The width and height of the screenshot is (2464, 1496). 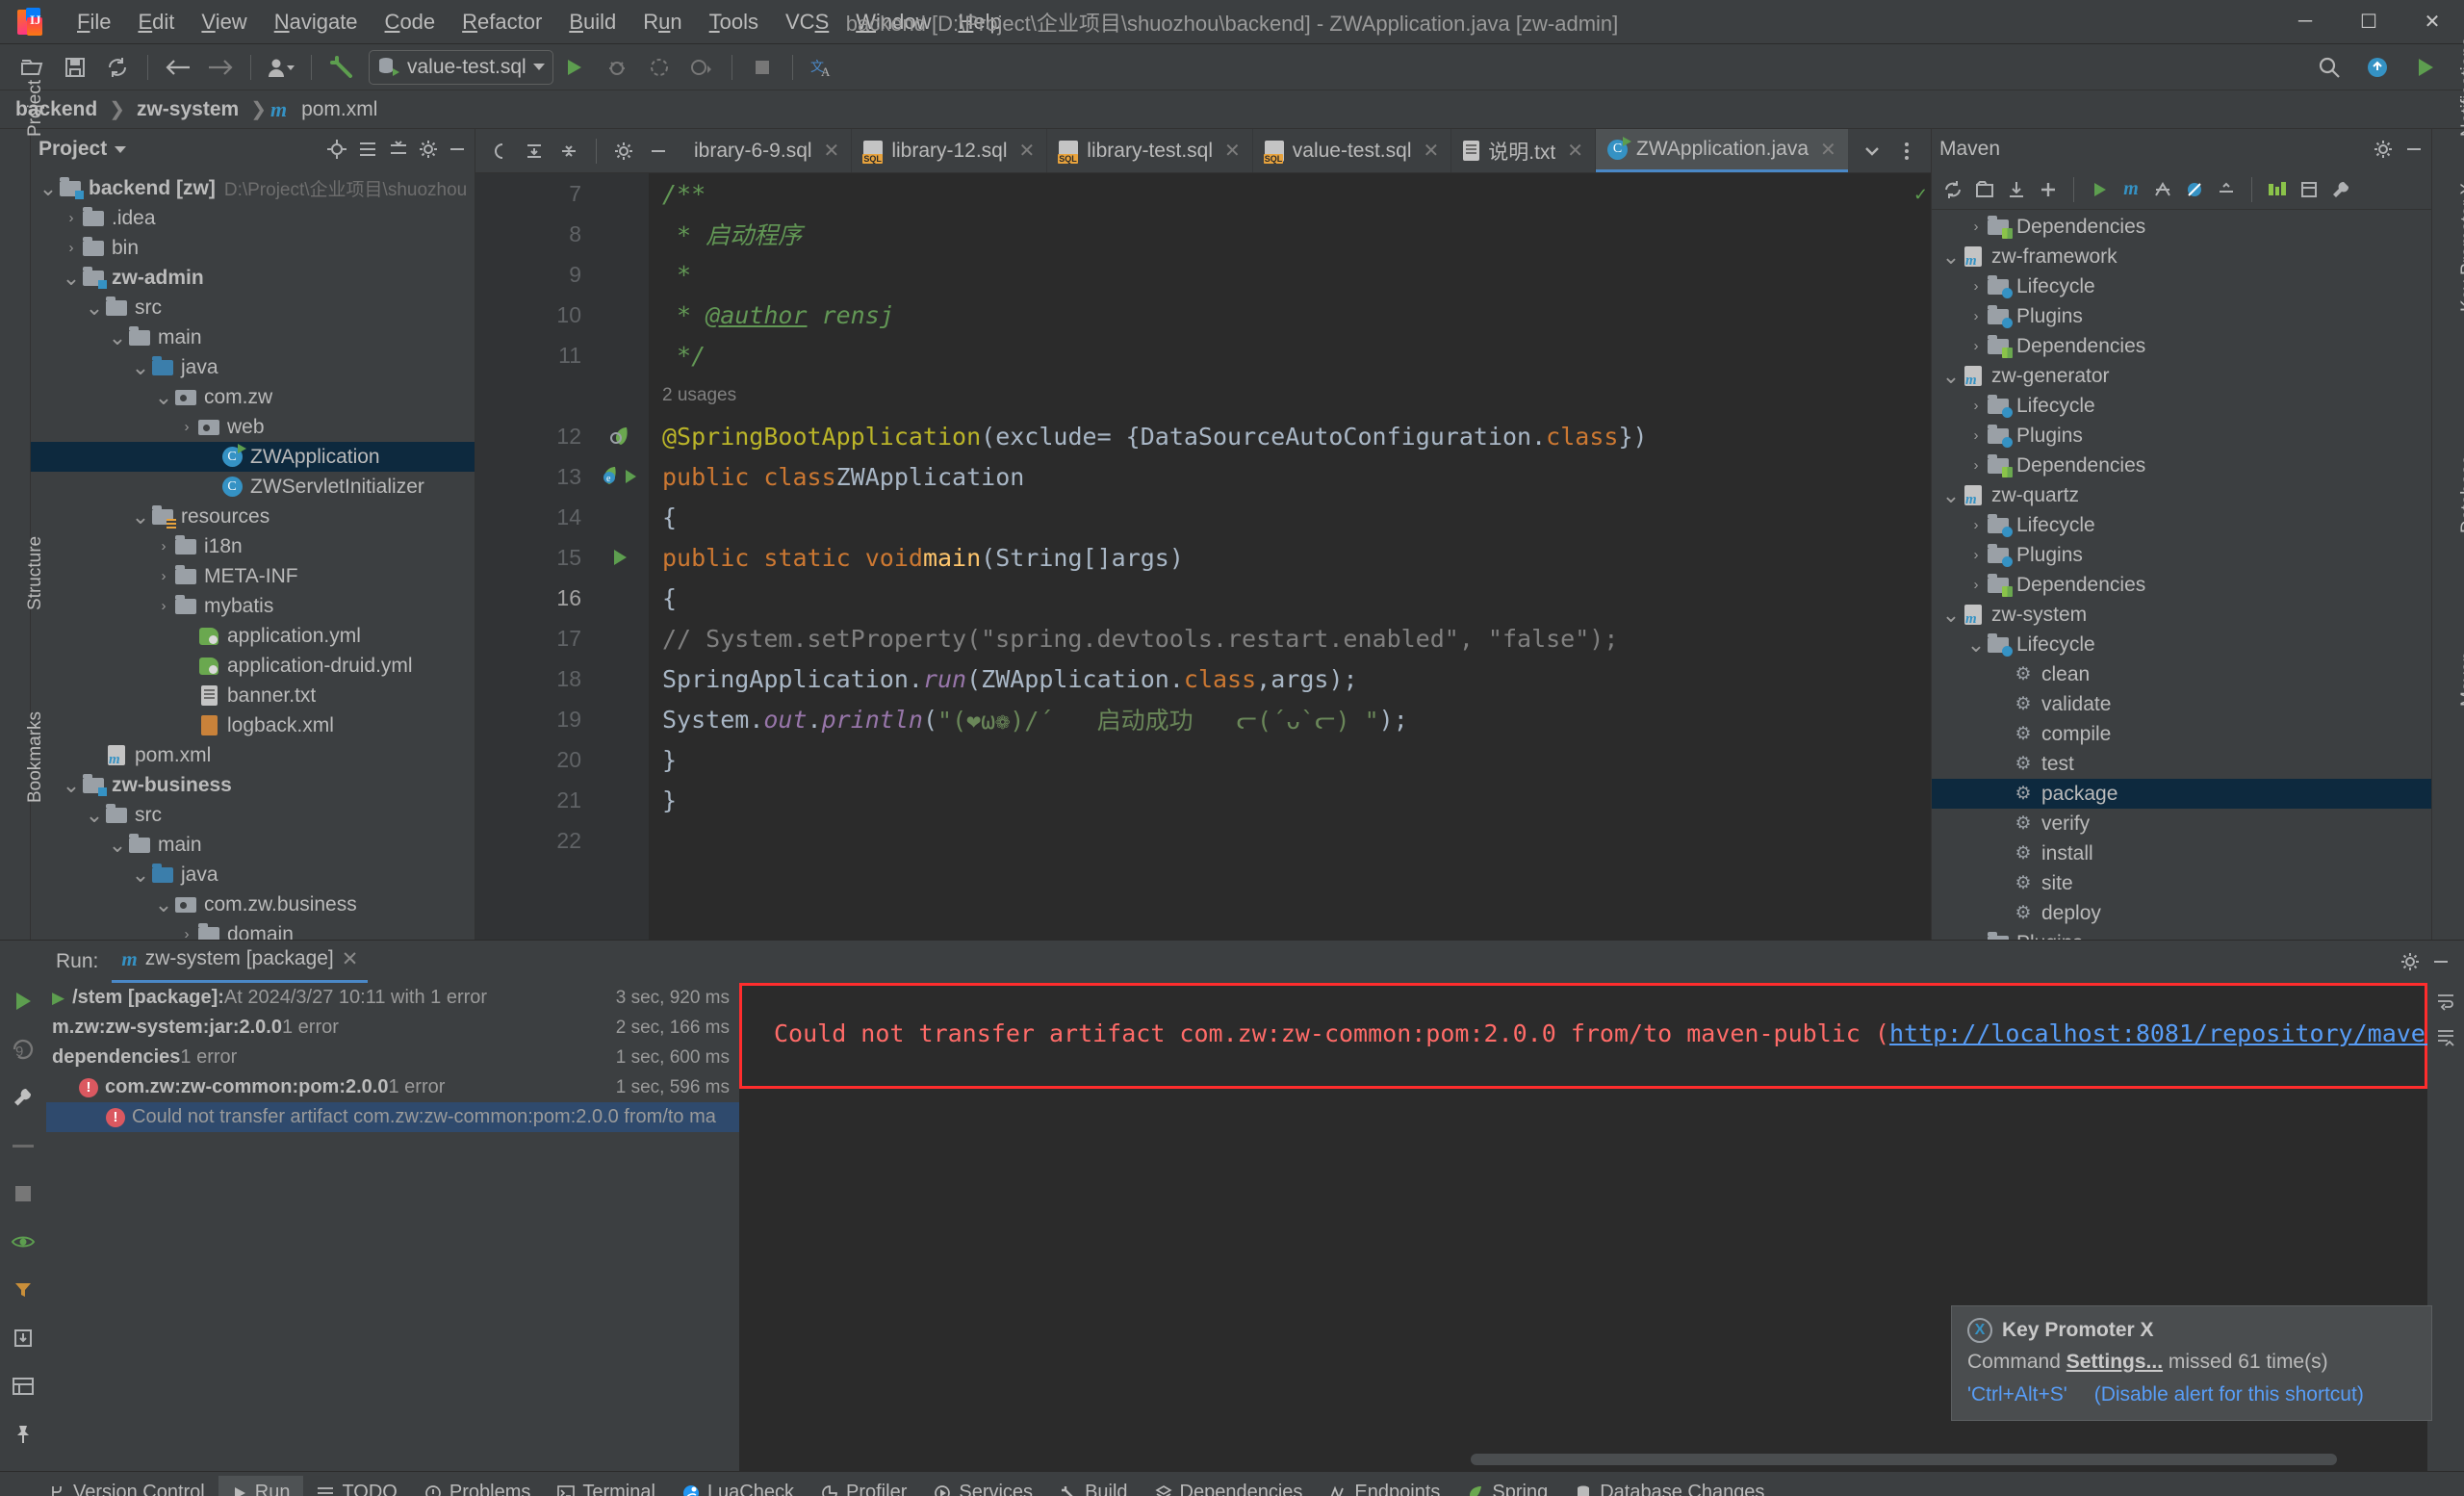 I want to click on tree-node: C ZWApplication, so click(x=253, y=457).